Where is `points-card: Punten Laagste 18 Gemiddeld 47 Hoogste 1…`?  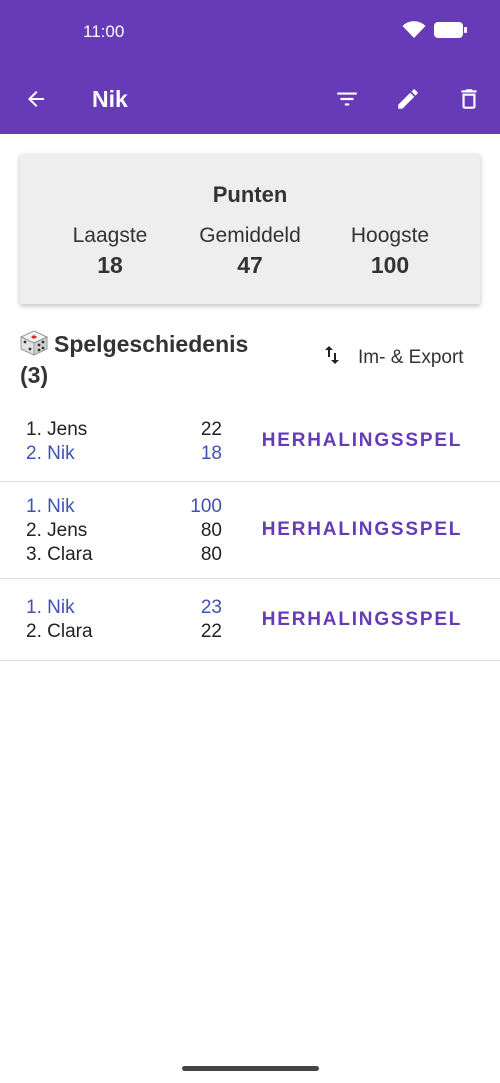 points-card: Punten Laagste 18 Gemiddeld 47 Hoogste 1… is located at coordinates (250, 229).